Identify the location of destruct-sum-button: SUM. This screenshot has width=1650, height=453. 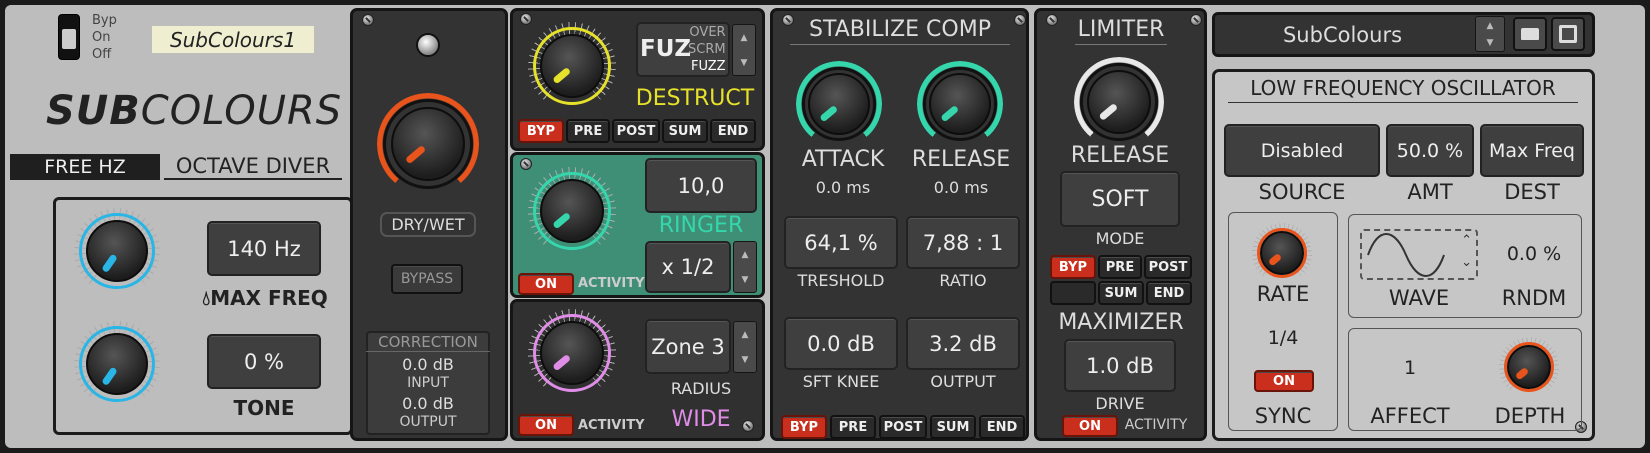
(685, 131).